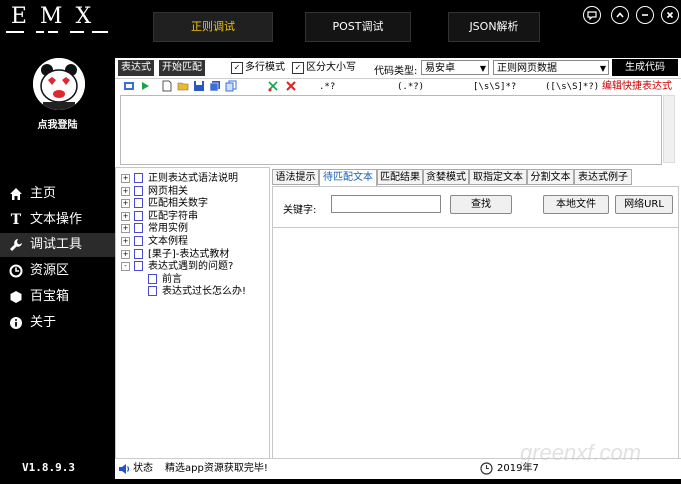 This screenshot has height=484, width=681. I want to click on text-icon: T, so click(16, 220).